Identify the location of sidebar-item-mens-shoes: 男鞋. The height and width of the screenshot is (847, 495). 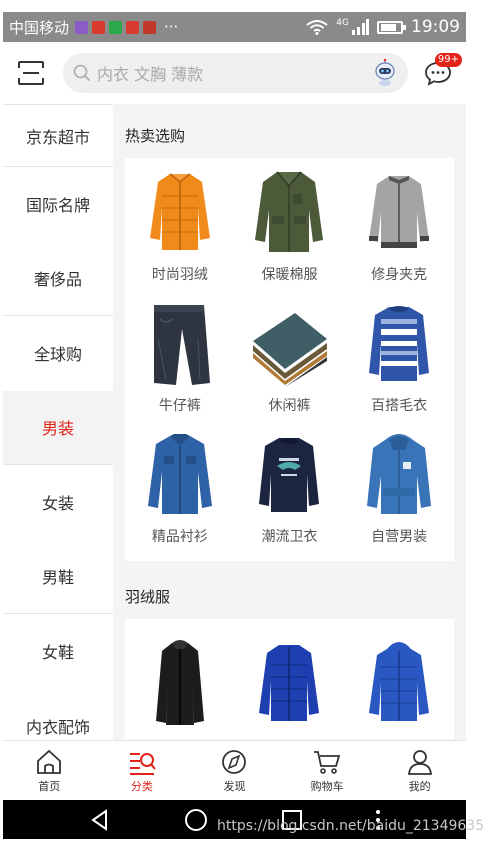
(58, 576).